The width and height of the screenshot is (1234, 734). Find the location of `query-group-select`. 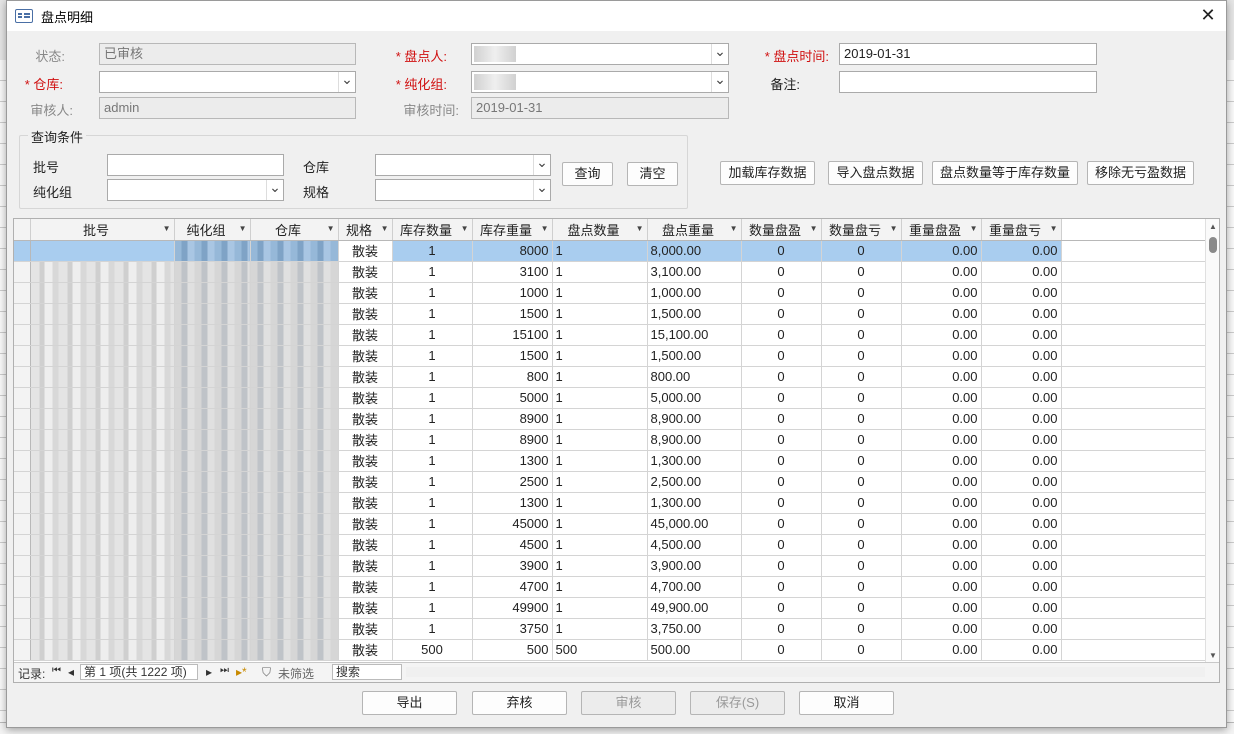

query-group-select is located at coordinates (195, 190).